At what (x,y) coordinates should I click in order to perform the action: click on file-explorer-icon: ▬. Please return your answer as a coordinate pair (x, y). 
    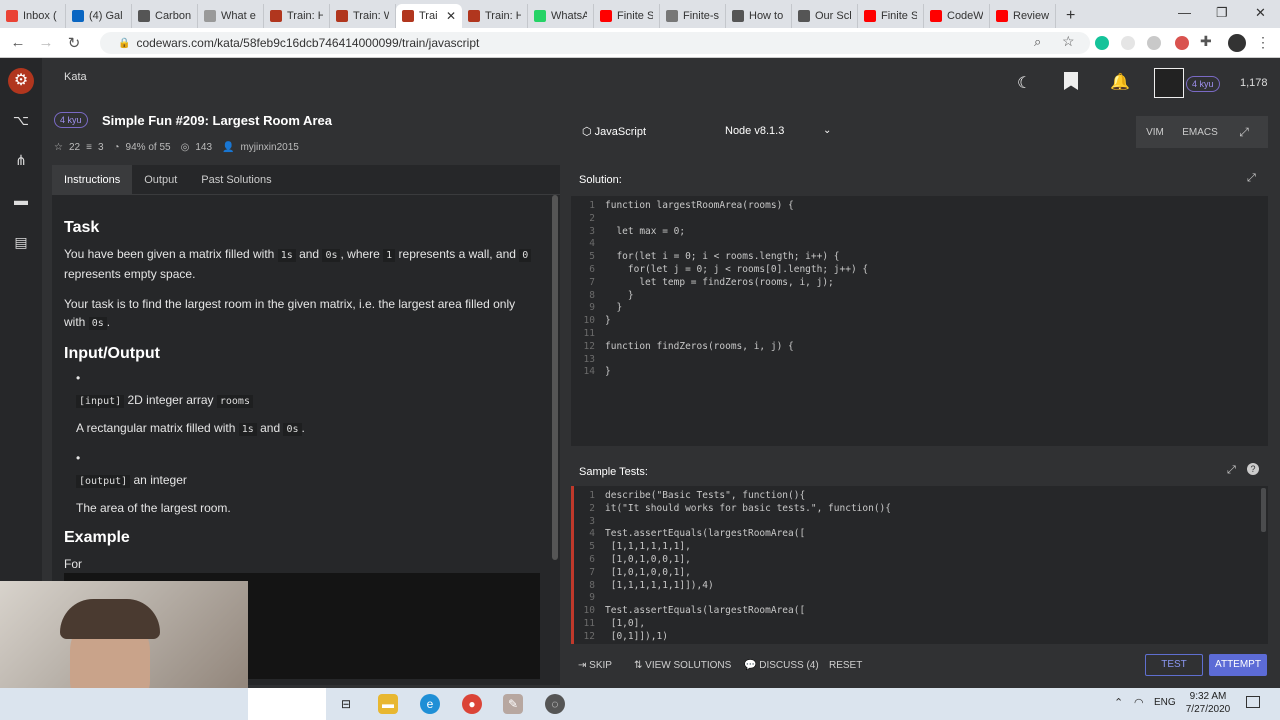
    Looking at the image, I should click on (388, 704).